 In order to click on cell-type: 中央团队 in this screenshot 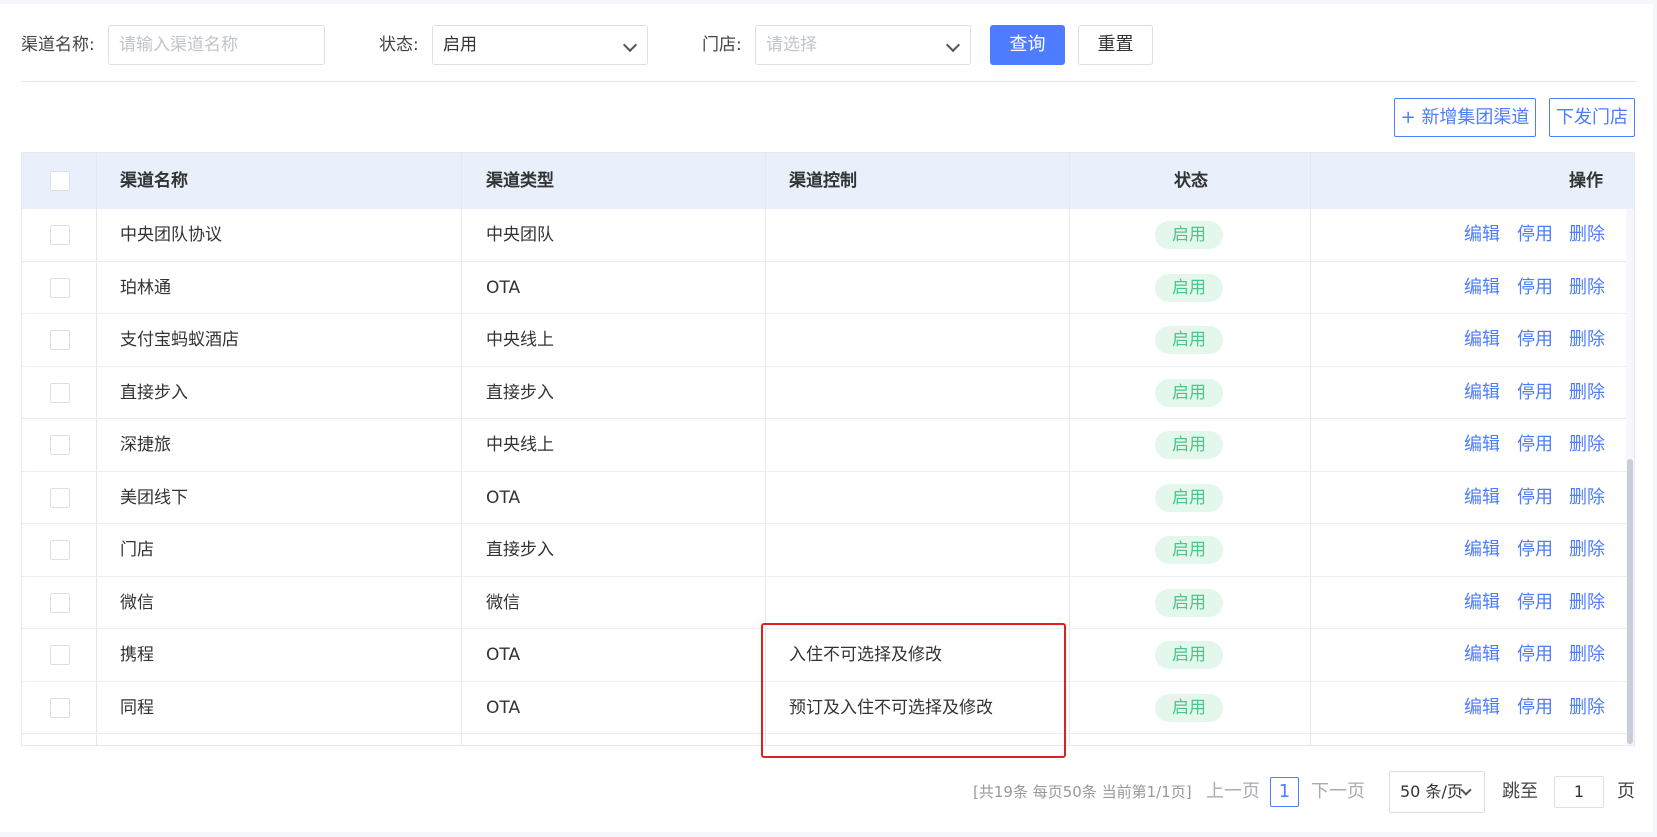, I will do `click(520, 235)`.